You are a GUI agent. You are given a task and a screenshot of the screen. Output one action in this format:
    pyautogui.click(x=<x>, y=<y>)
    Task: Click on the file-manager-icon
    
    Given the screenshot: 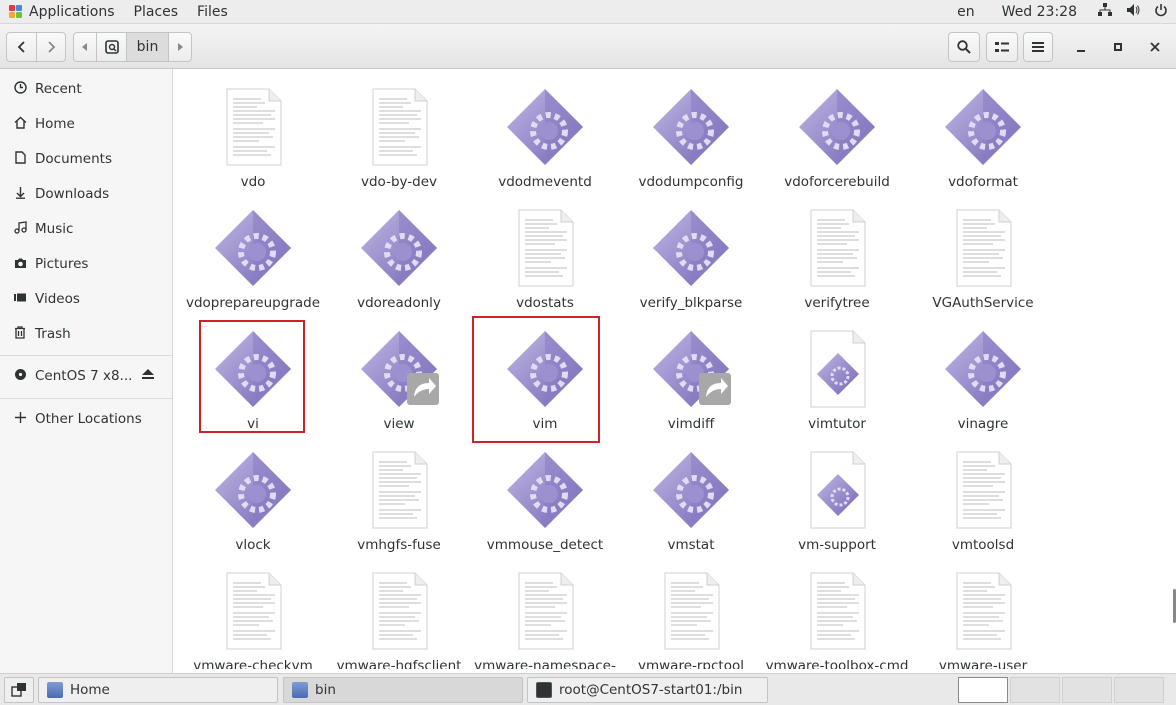 What is the action you would take?
    pyautogui.click(x=300, y=690)
    